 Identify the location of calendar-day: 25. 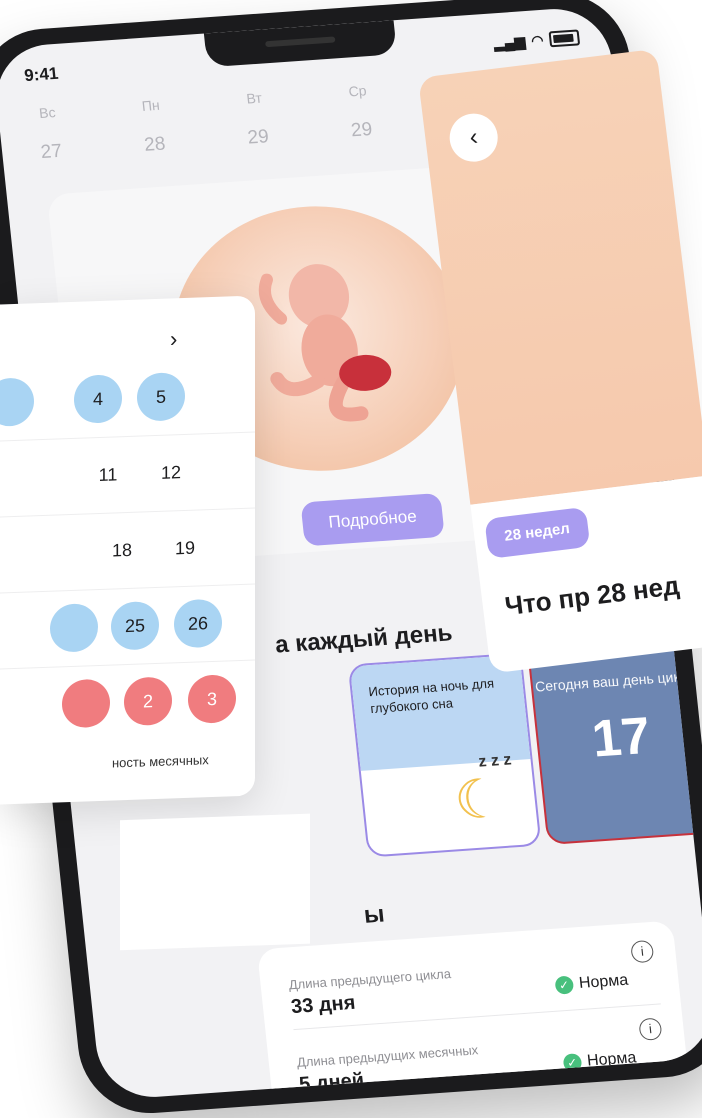
(135, 625).